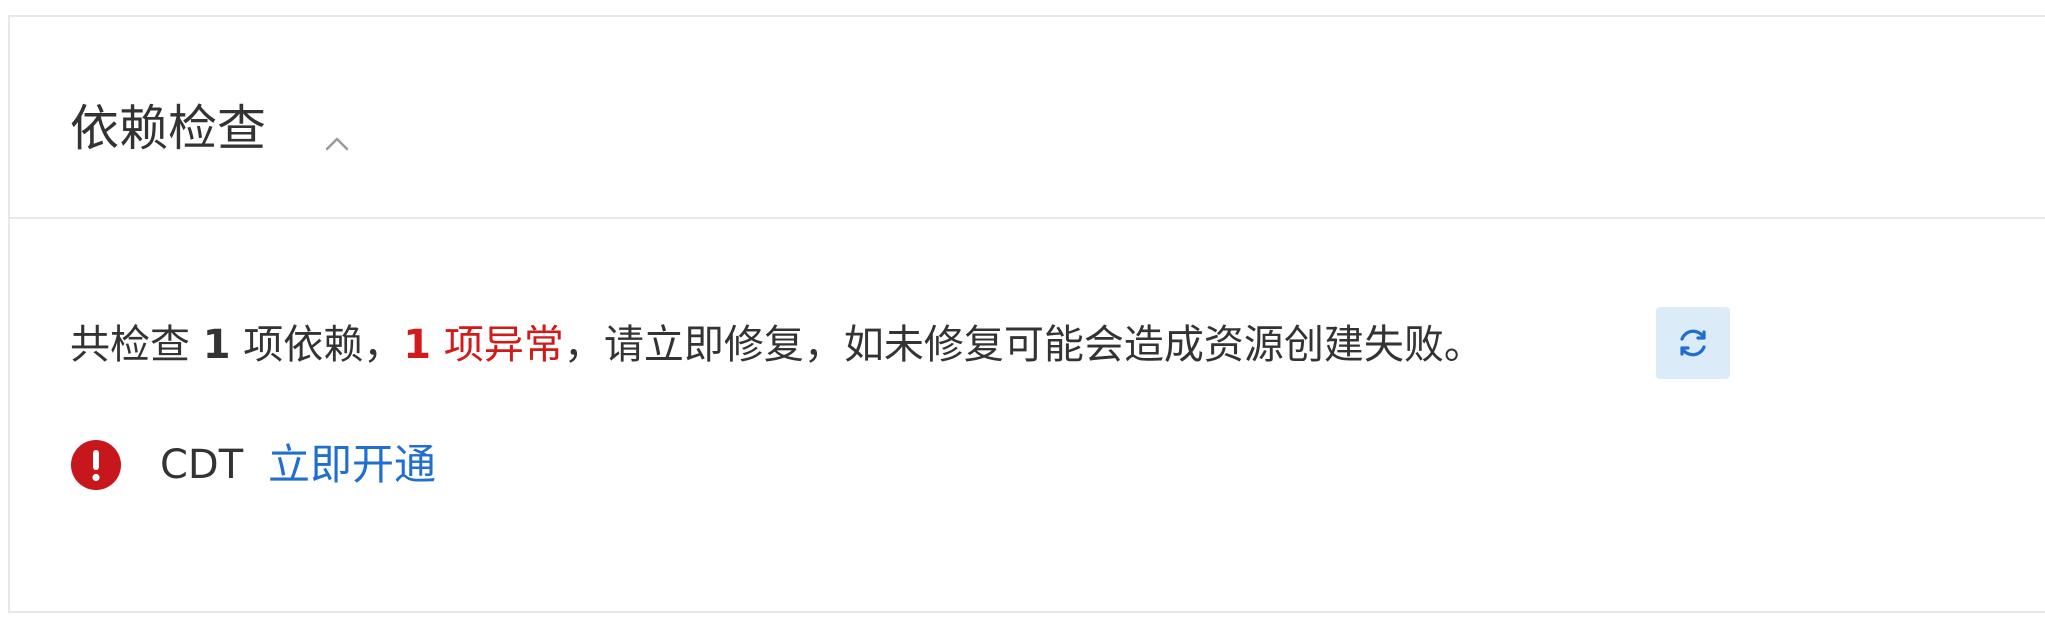 The image size is (2045, 632). I want to click on enable-now-link: 立即开通, so click(352, 465).